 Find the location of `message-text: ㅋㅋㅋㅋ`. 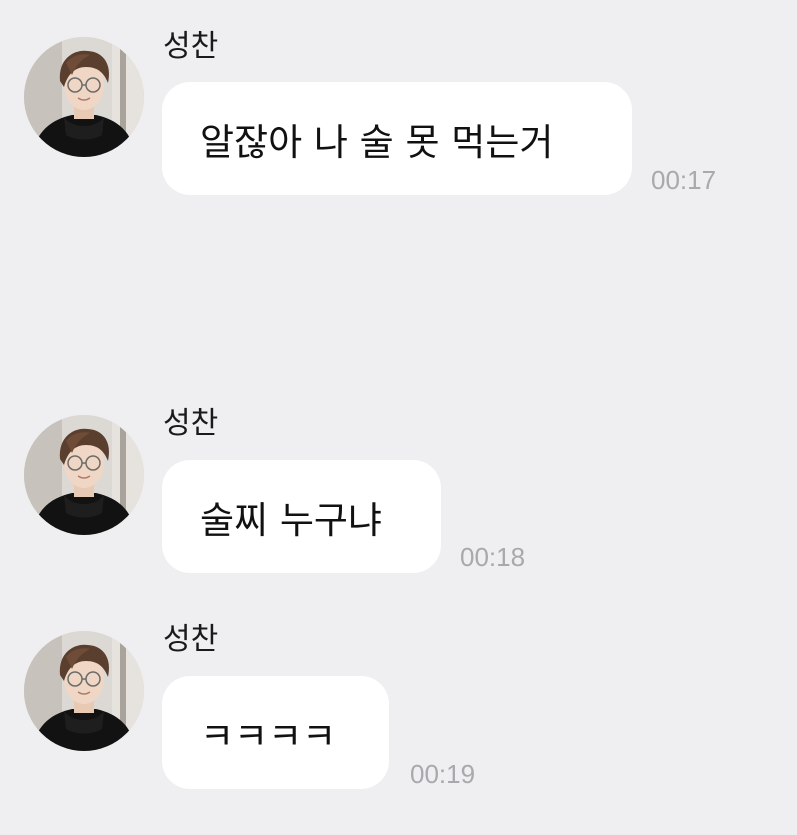

message-text: ㅋㅋㅋㅋ is located at coordinates (268, 736).